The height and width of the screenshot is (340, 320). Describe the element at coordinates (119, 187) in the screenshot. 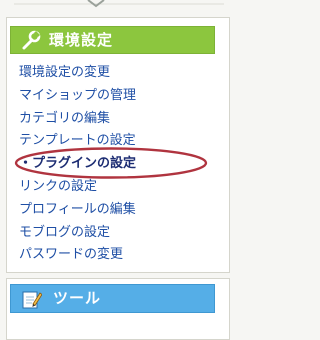

I see `menu-item-link-settings: リンクの設定` at that location.